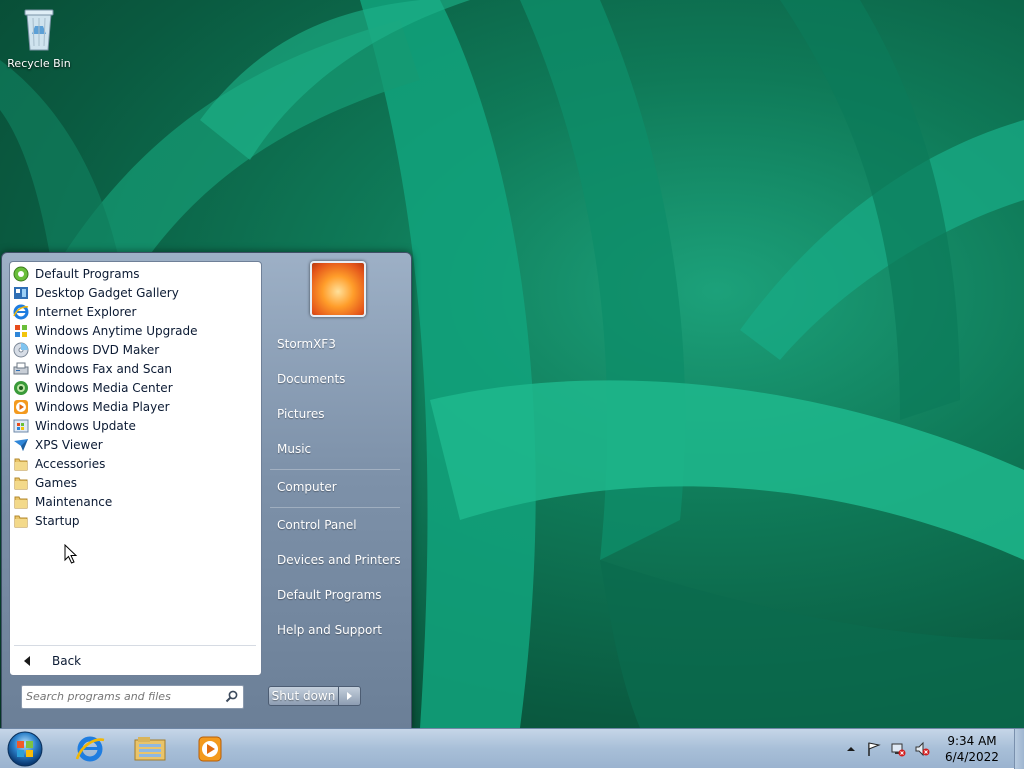 The image size is (1024, 770). What do you see at coordinates (972, 749) in the screenshot?
I see `taskbar-clock: 9:34 AM 6/4/2022` at bounding box center [972, 749].